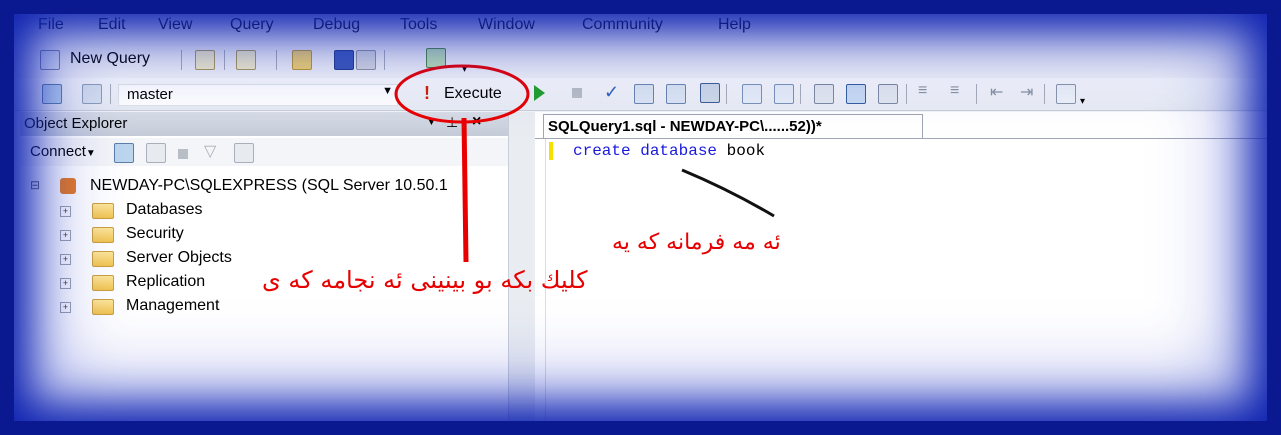 The height and width of the screenshot is (435, 1281). Describe the element at coordinates (462, 94) in the screenshot. I see `execute-highlight-circle` at that location.